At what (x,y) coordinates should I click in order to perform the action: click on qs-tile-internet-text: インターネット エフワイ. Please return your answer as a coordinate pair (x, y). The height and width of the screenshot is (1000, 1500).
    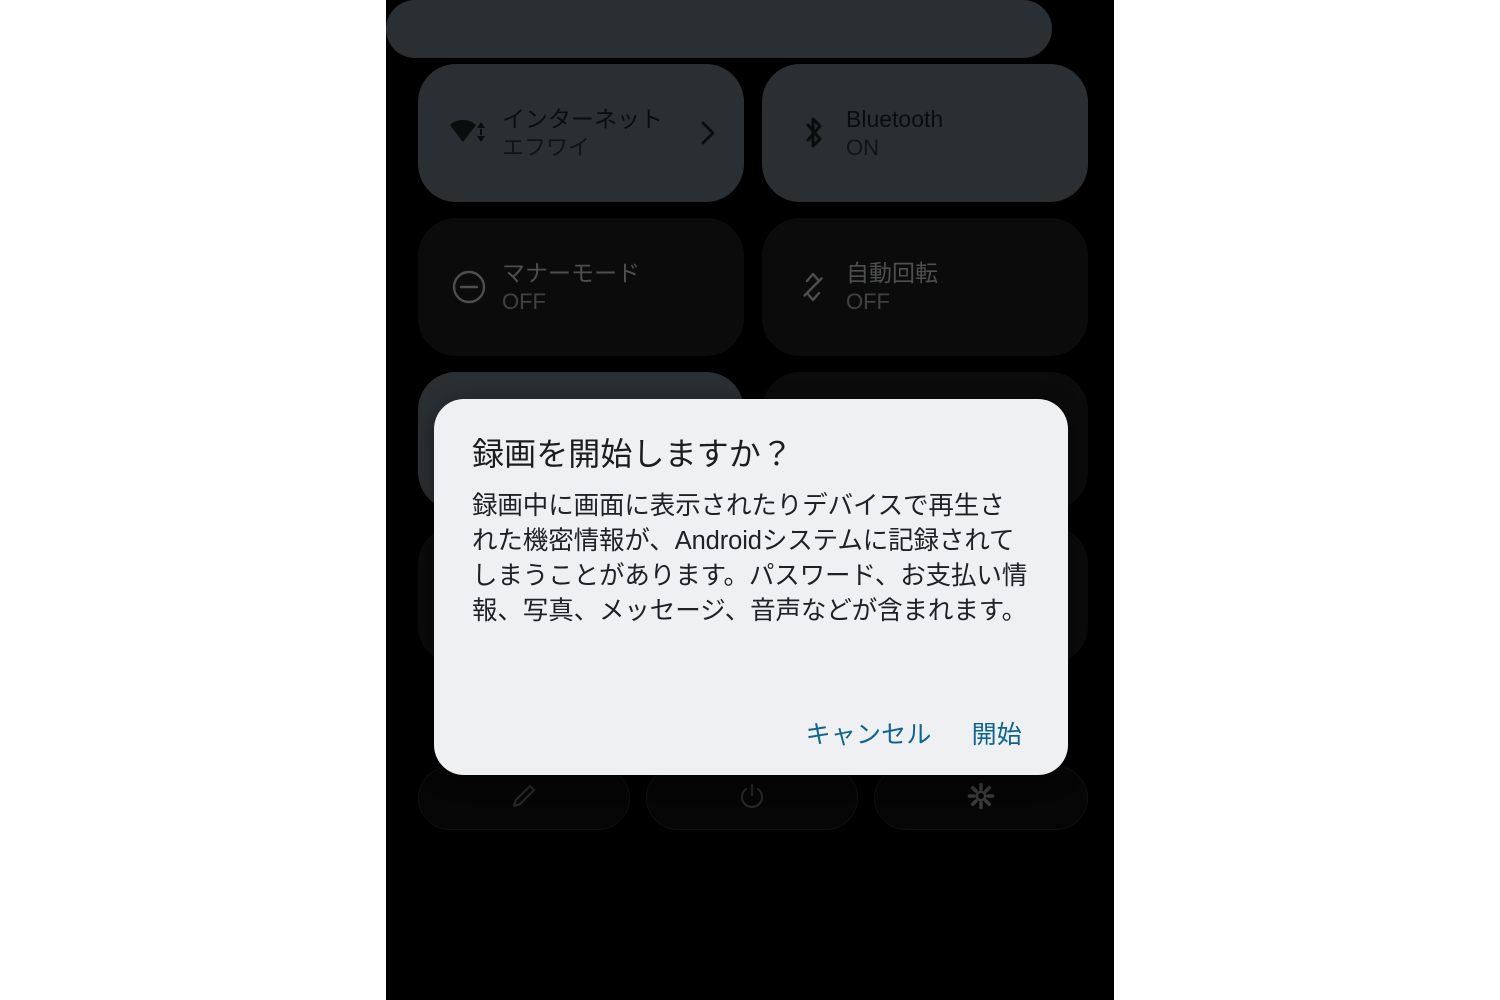
    Looking at the image, I should click on (582, 133).